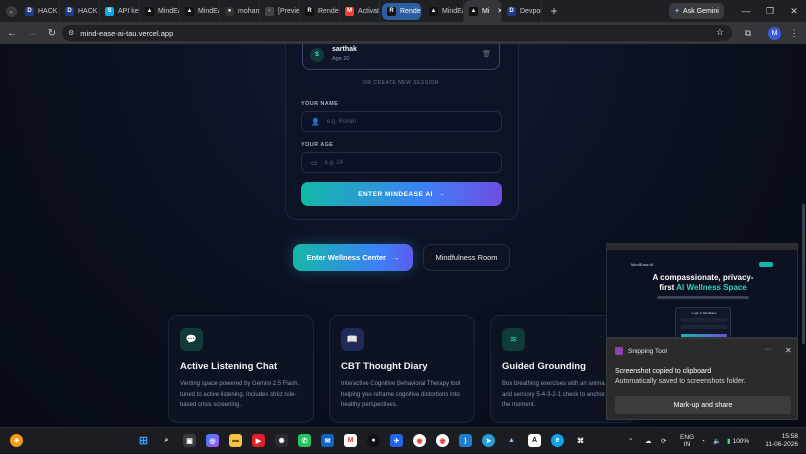  What do you see at coordinates (580, 440) in the screenshot?
I see `github-icon: ⌘` at bounding box center [580, 440].